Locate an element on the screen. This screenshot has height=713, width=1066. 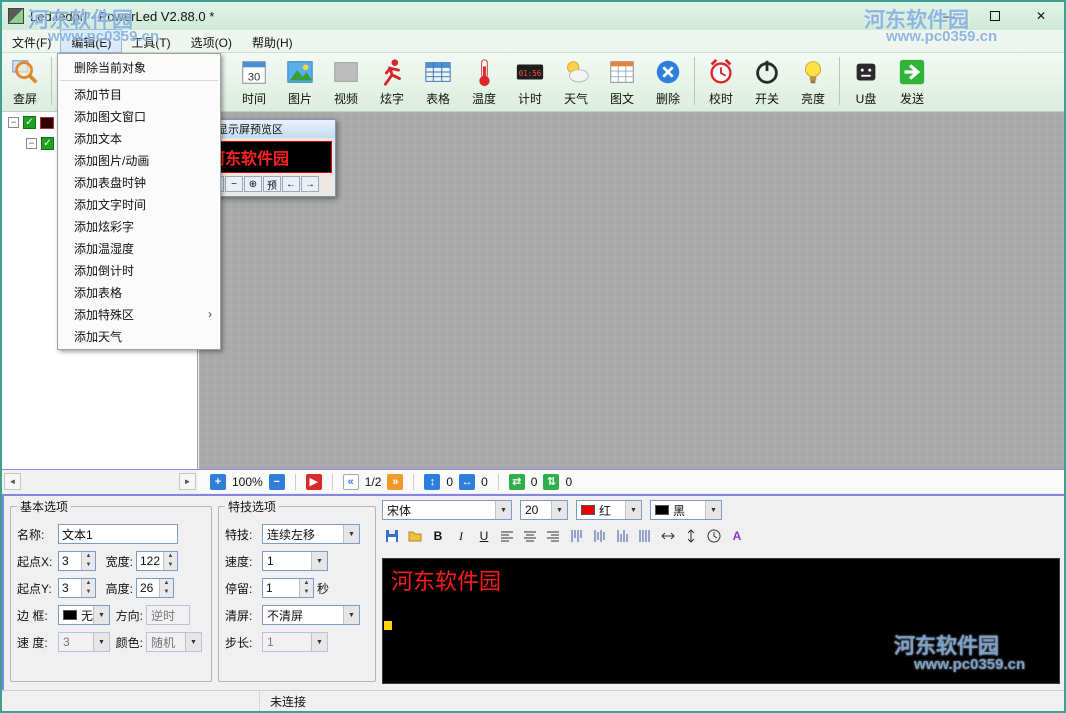
menu-item-add-dial-clock: 添加表盘时钟 is located at coordinates (139, 182).